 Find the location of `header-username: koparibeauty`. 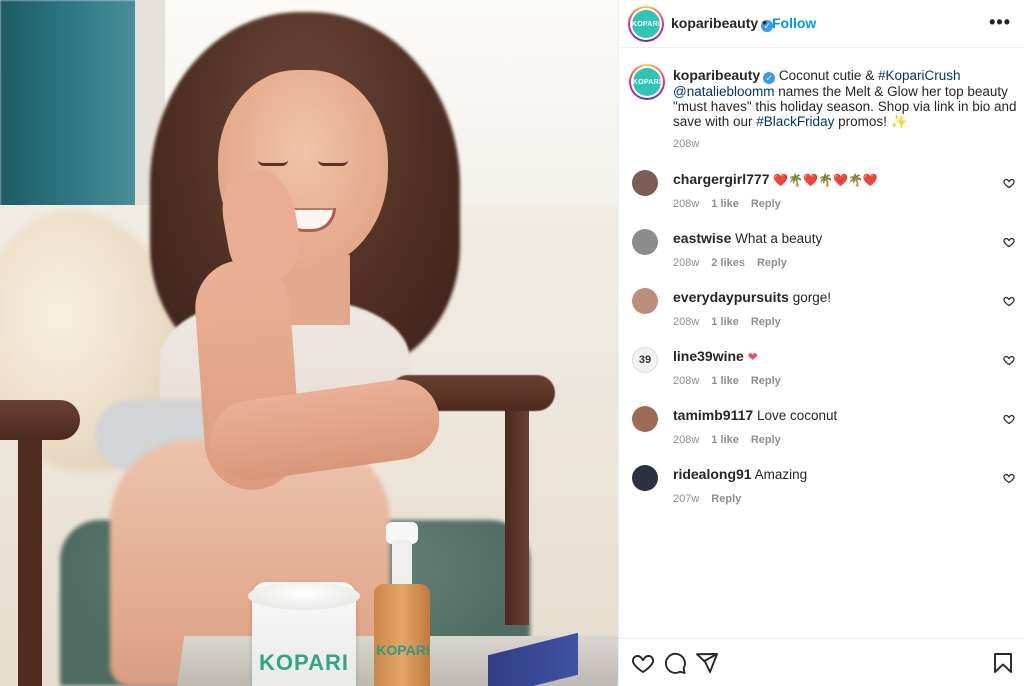

header-username: koparibeauty is located at coordinates (714, 23).